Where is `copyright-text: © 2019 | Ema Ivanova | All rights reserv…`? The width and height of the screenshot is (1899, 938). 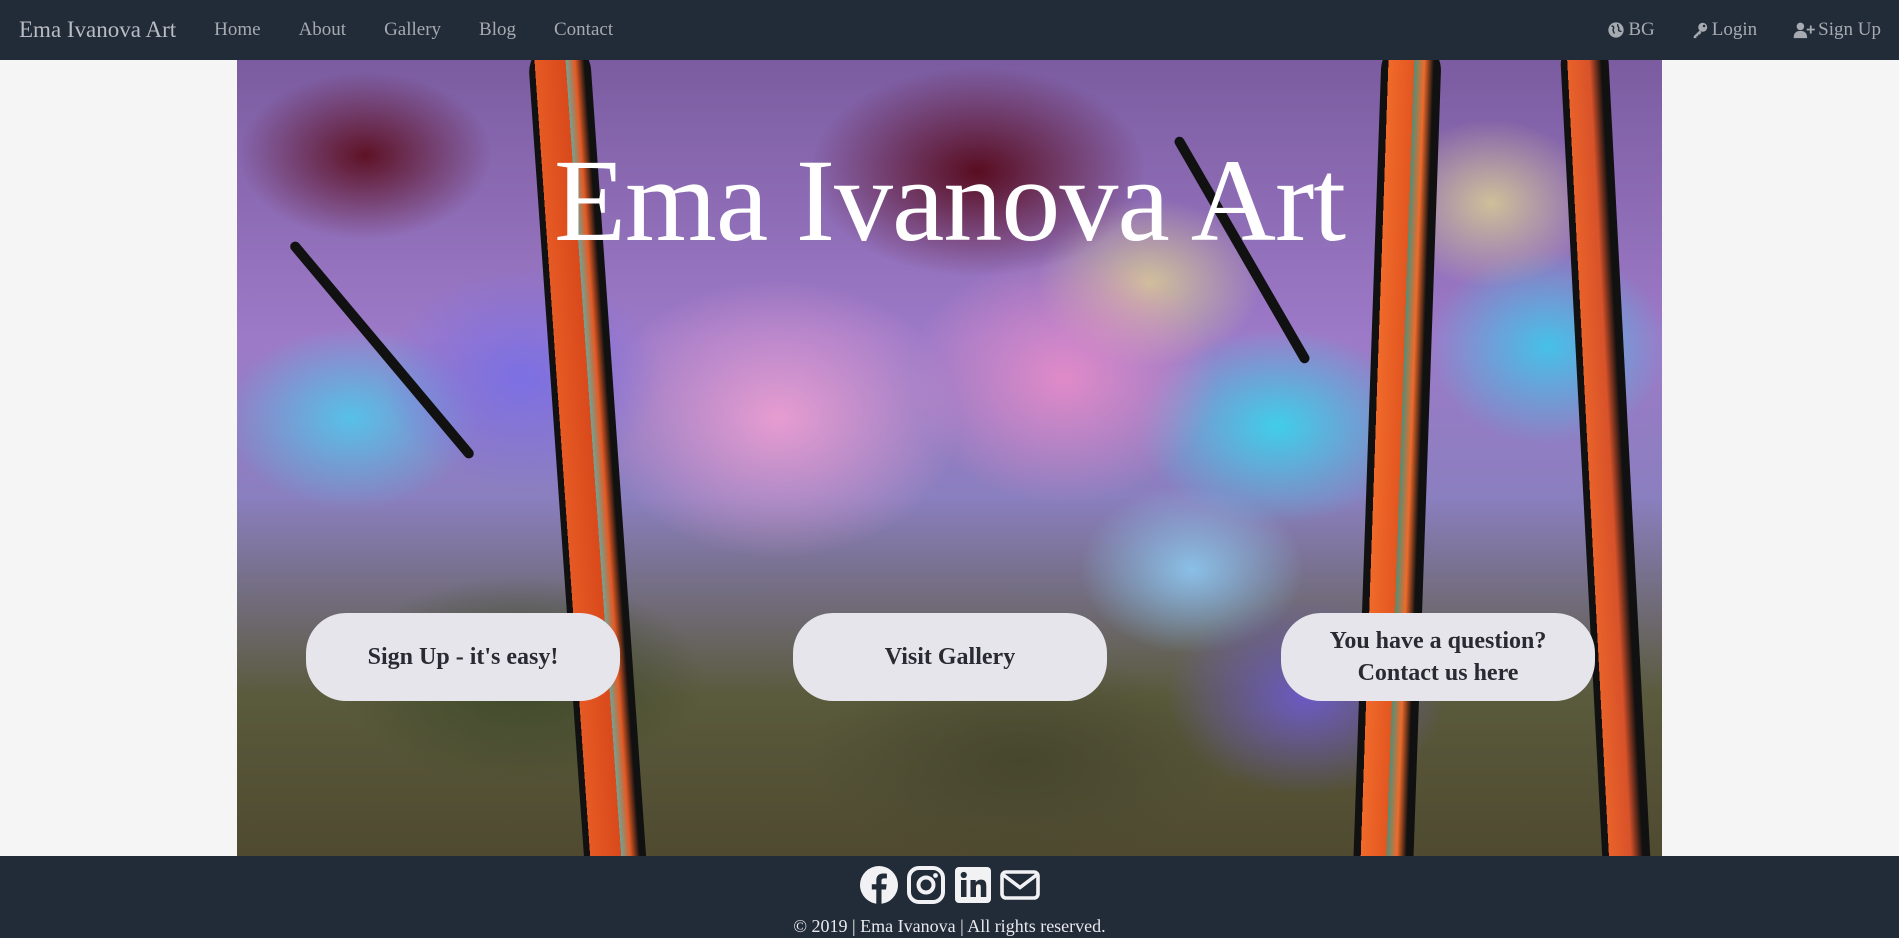 copyright-text: © 2019 | Ema Ivanova | All rights reserv… is located at coordinates (949, 926).